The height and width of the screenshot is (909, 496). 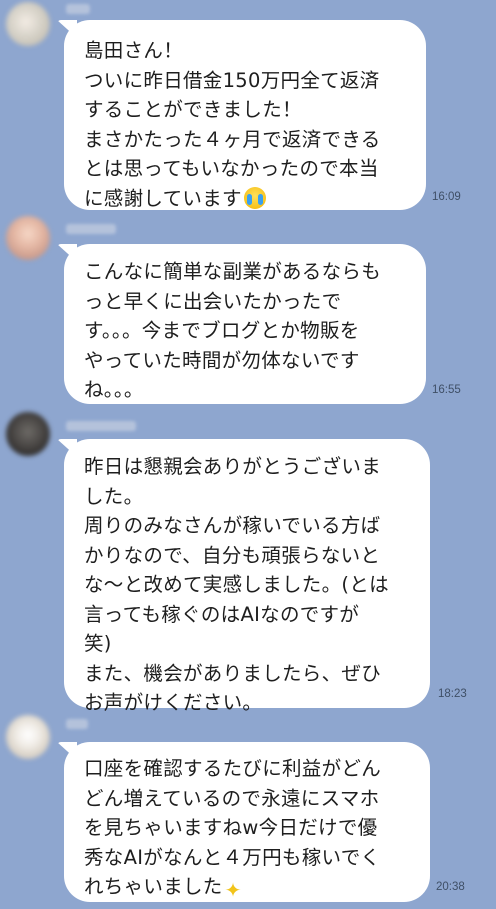 What do you see at coordinates (222, 330) in the screenshot?
I see `message-line: す。。。今までブログとか物販を` at bounding box center [222, 330].